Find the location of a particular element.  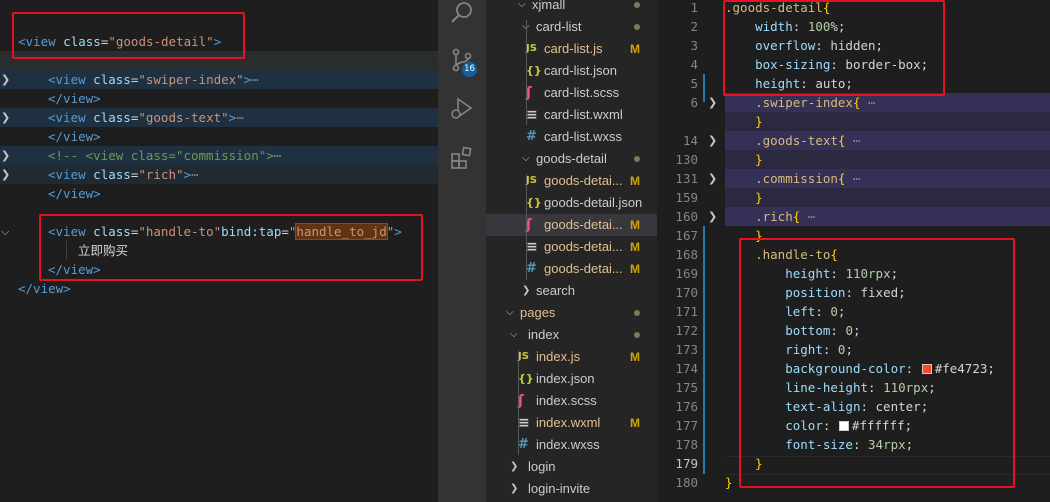

explorer-file: ʃ index.scss is located at coordinates (571, 401).